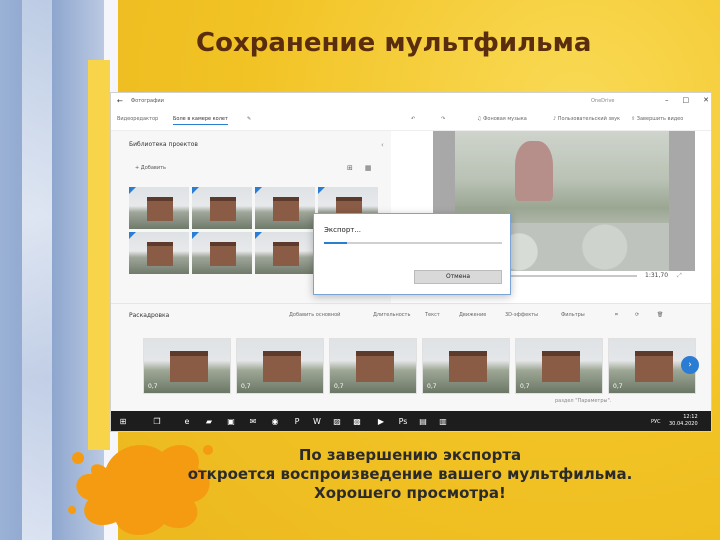 Image resolution: width=720 pixels, height=540 pixels. I want to click on crop-icon: ⌗, so click(616, 315).